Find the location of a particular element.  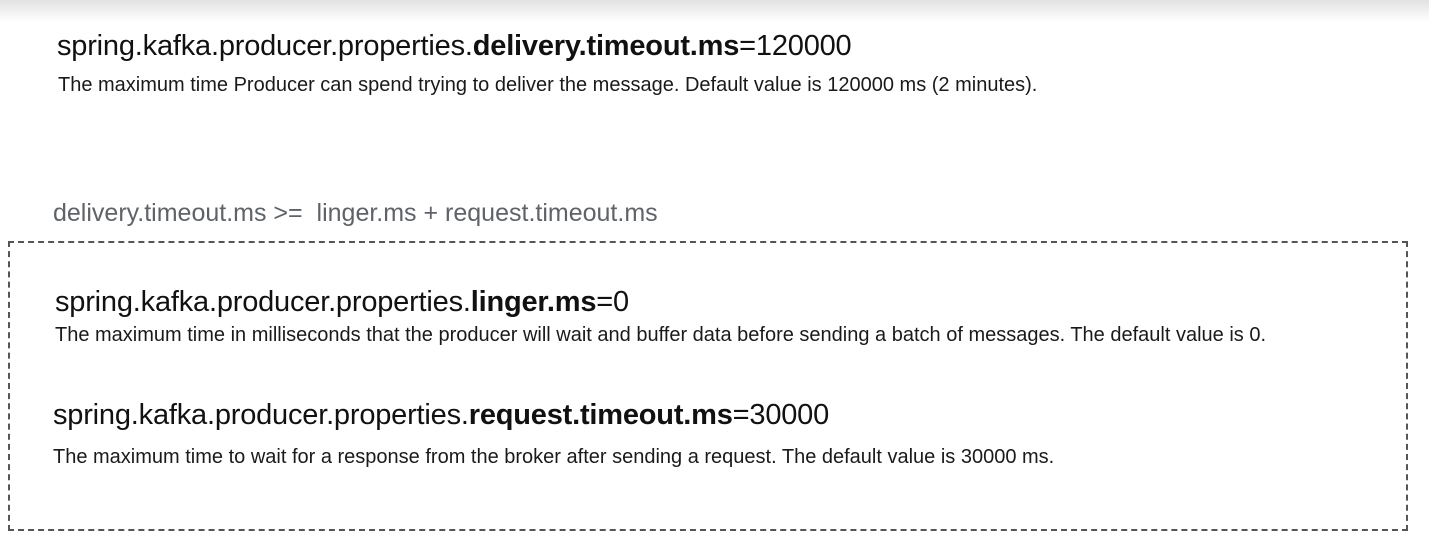

property-key: delivery.timeout.ms is located at coordinates (606, 46).